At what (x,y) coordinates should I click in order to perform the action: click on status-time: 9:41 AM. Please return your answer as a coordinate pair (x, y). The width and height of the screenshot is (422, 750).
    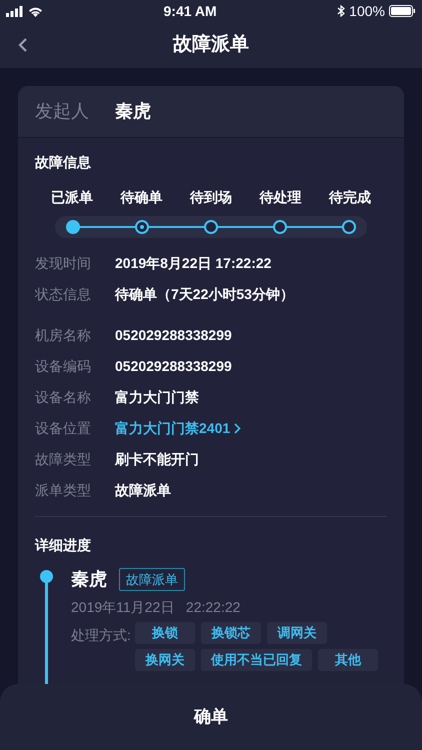
    Looking at the image, I should click on (190, 11).